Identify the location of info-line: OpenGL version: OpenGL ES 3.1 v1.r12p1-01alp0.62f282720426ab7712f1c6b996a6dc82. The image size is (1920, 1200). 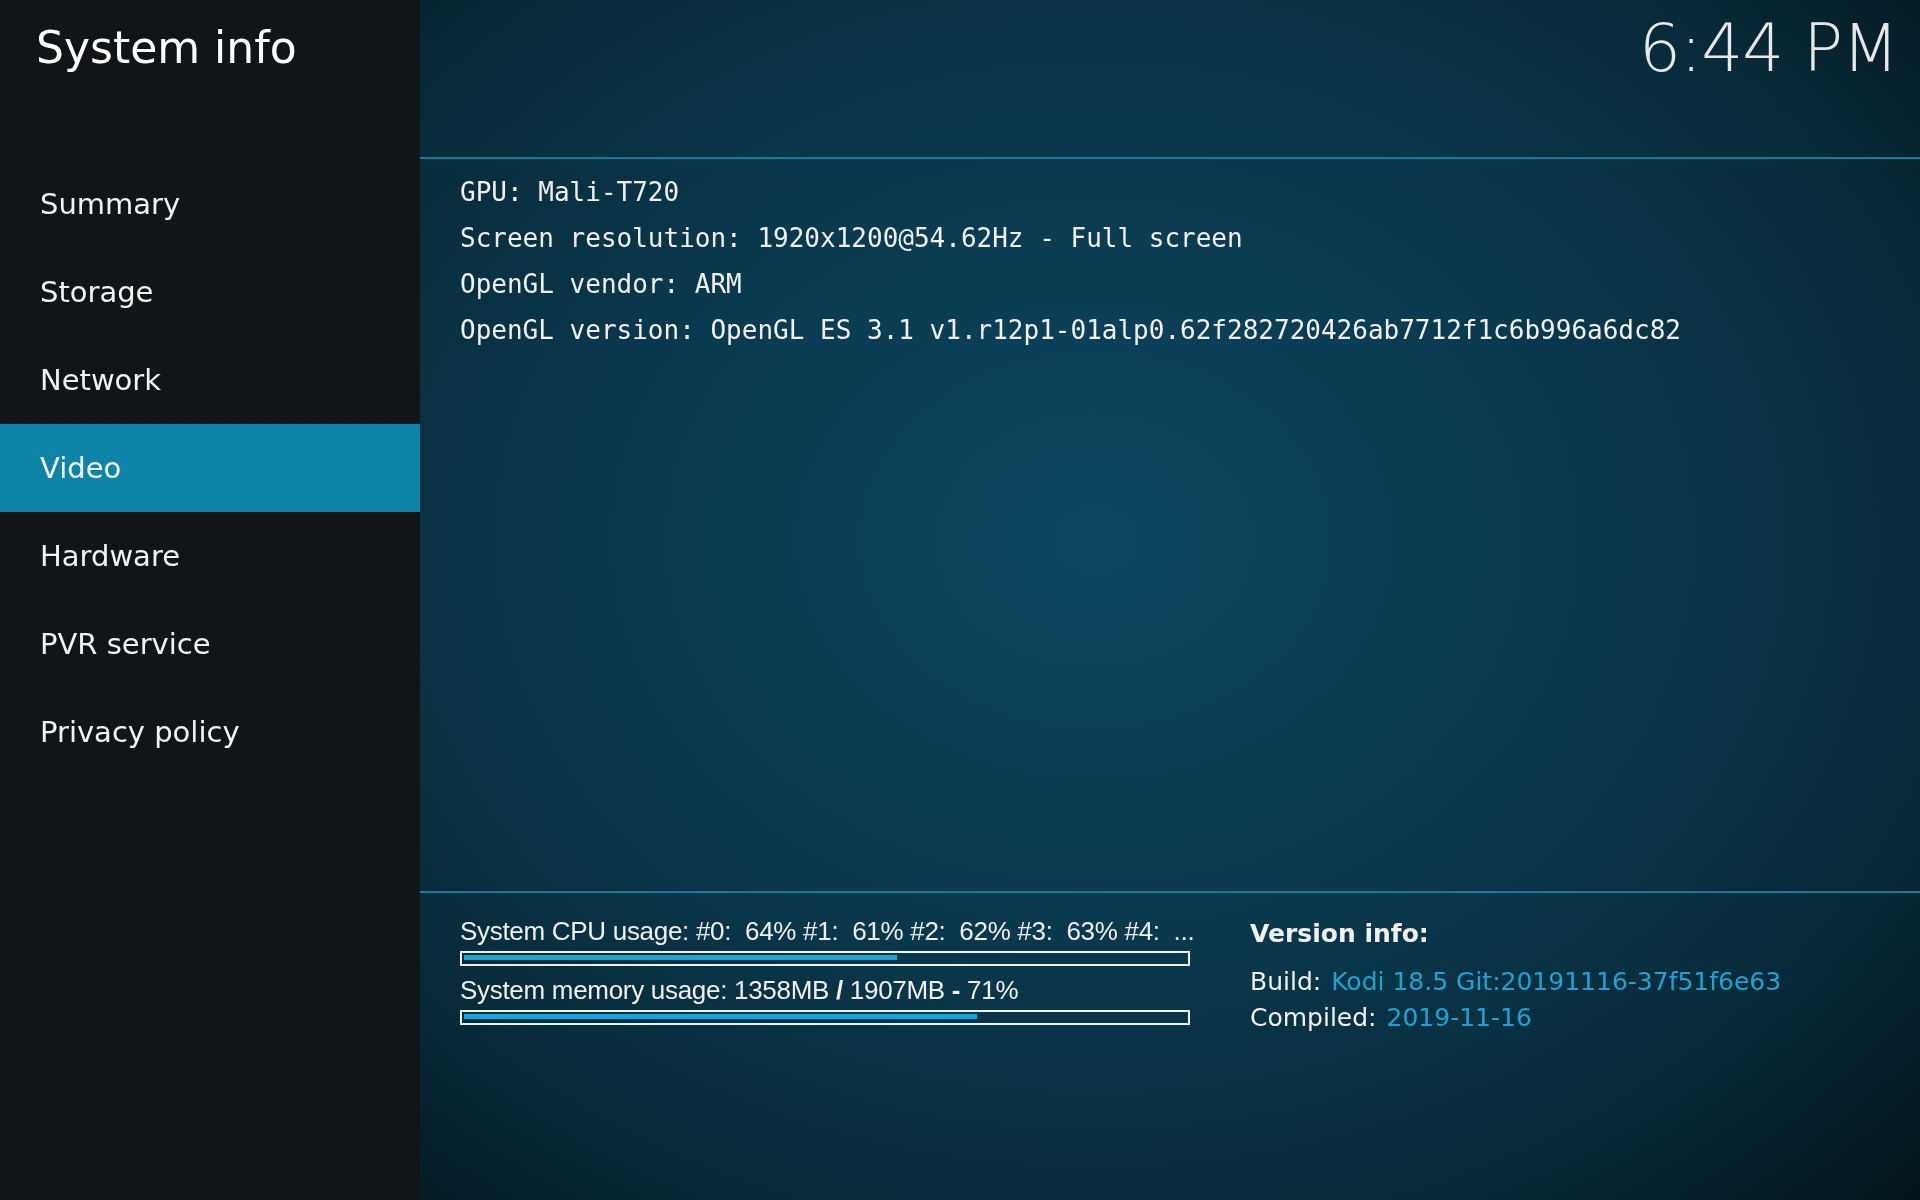
(1071, 330).